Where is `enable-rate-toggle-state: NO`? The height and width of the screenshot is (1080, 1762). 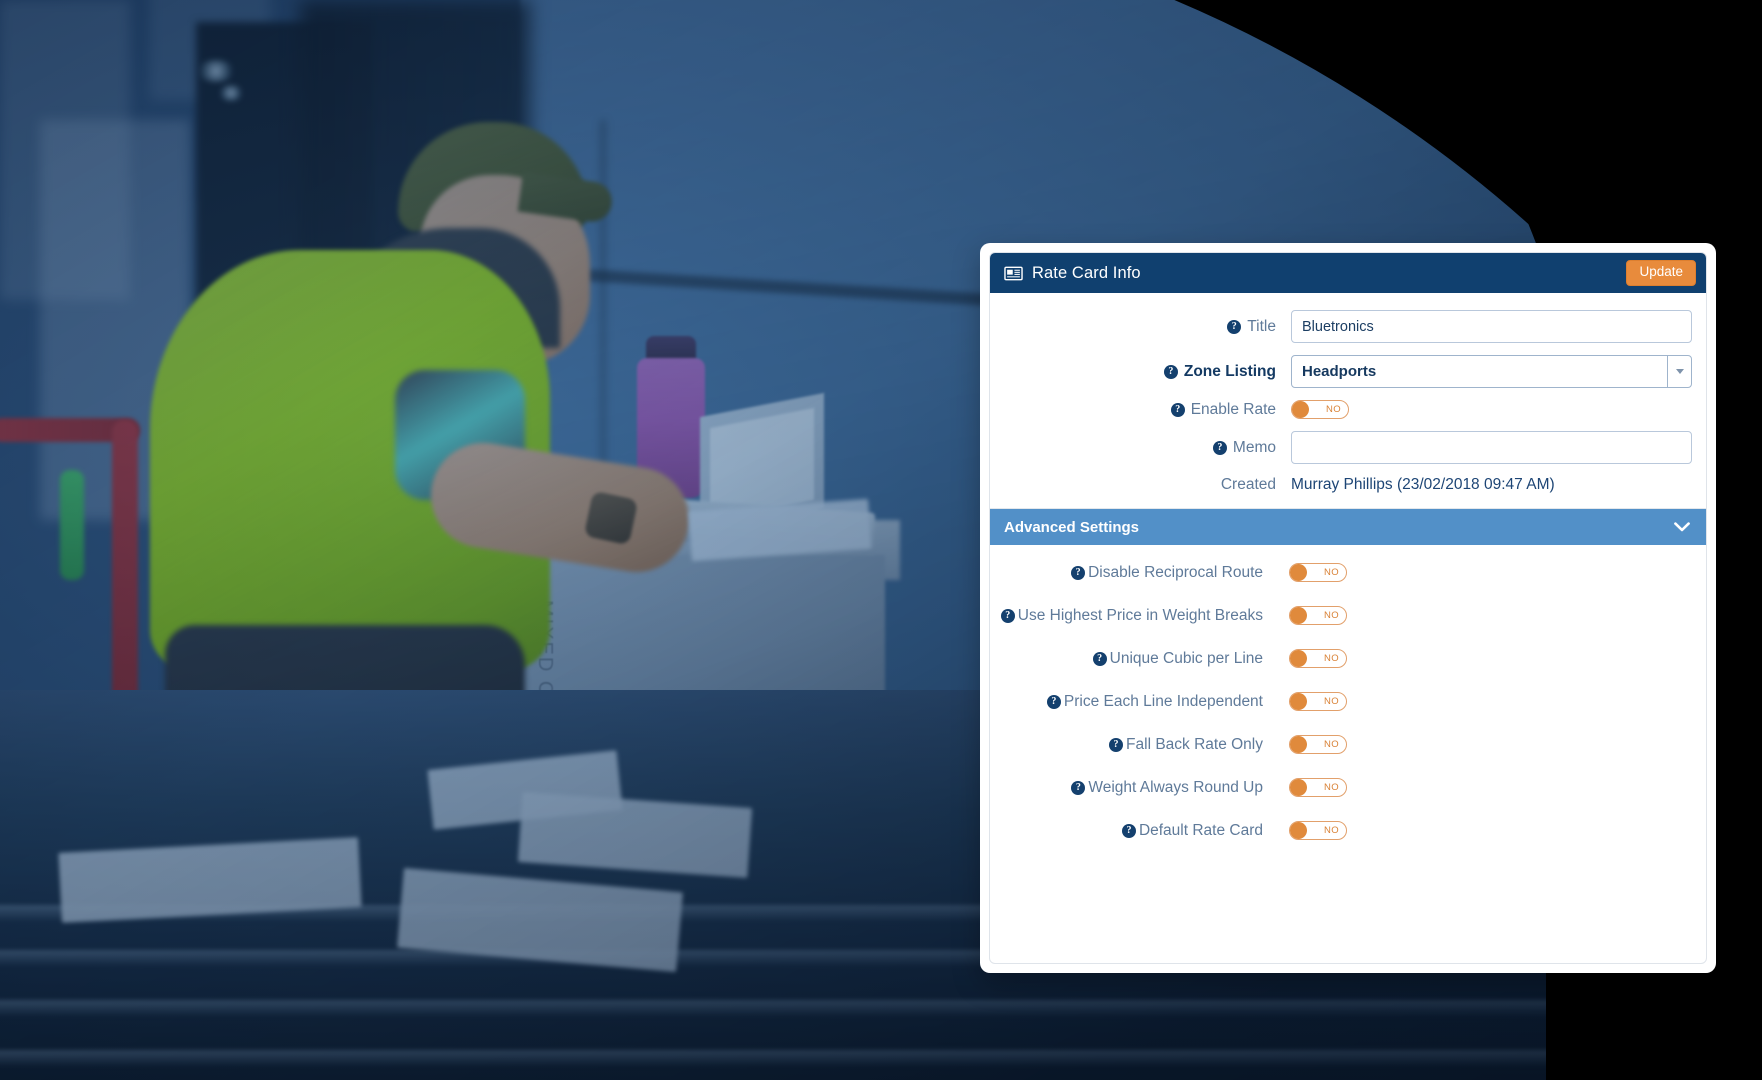
enable-rate-toggle-state: NO is located at coordinates (1333, 409).